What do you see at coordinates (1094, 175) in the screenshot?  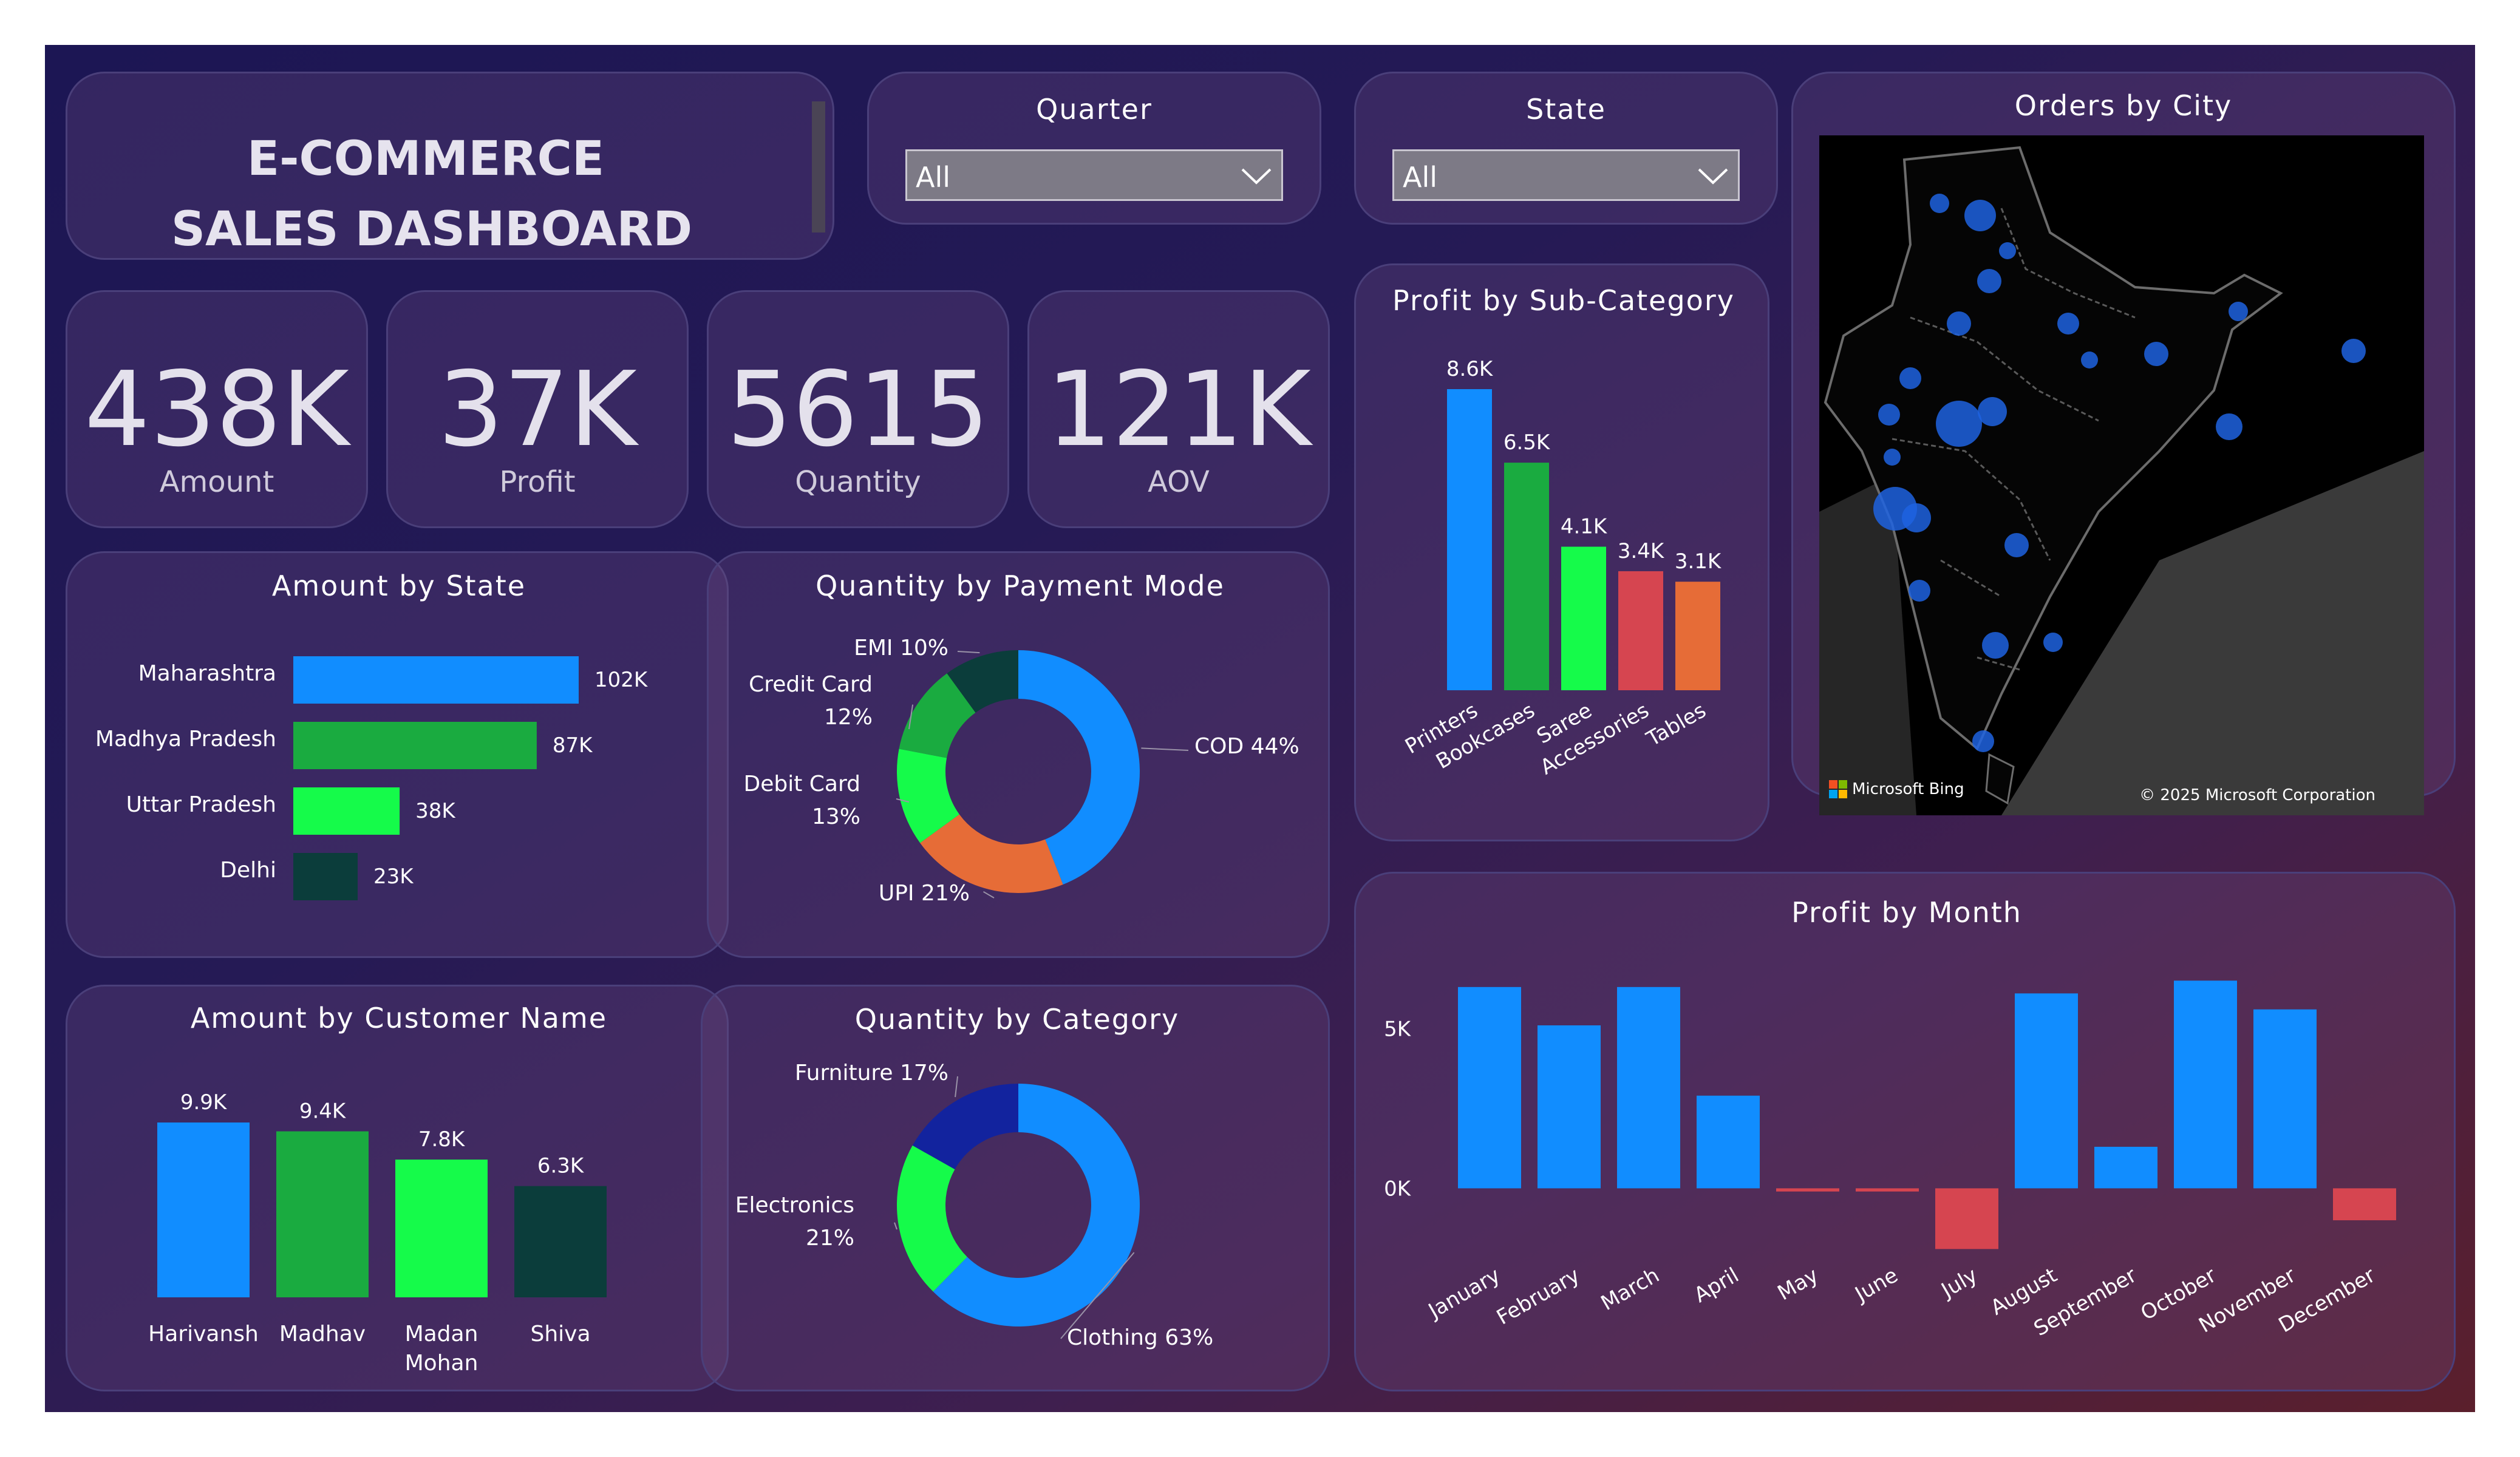 I see `quarter-dropdown: All` at bounding box center [1094, 175].